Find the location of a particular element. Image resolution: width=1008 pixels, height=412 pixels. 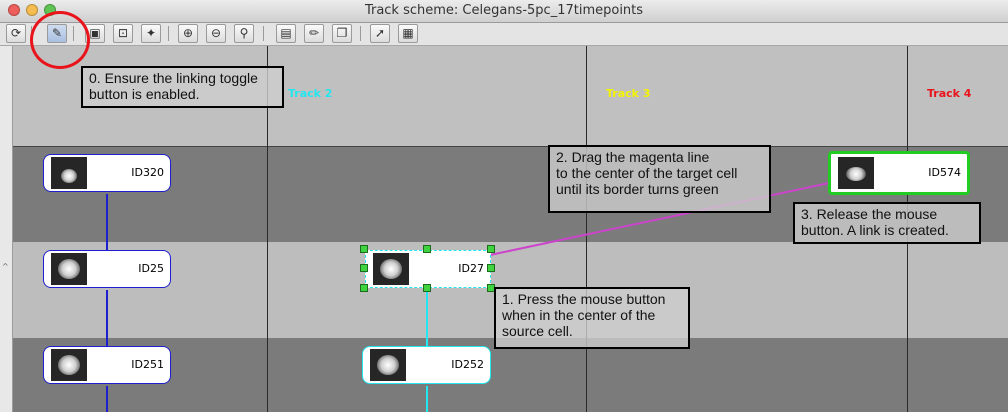

spot-node: ID251 is located at coordinates (107, 365).